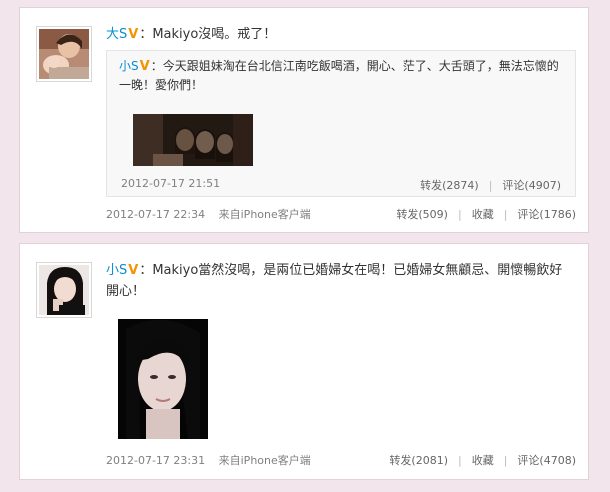 This screenshot has width=610, height=492. Describe the element at coordinates (129, 66) in the screenshot. I see `repost-author-name: 小S` at that location.